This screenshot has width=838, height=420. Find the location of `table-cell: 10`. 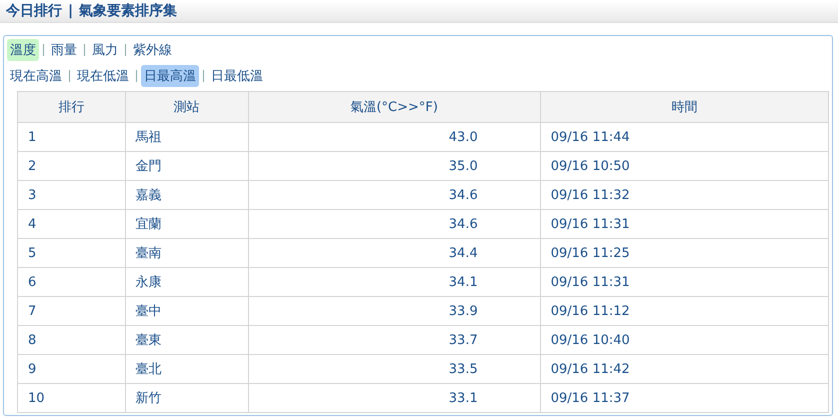

table-cell: 10 is located at coordinates (72, 398).